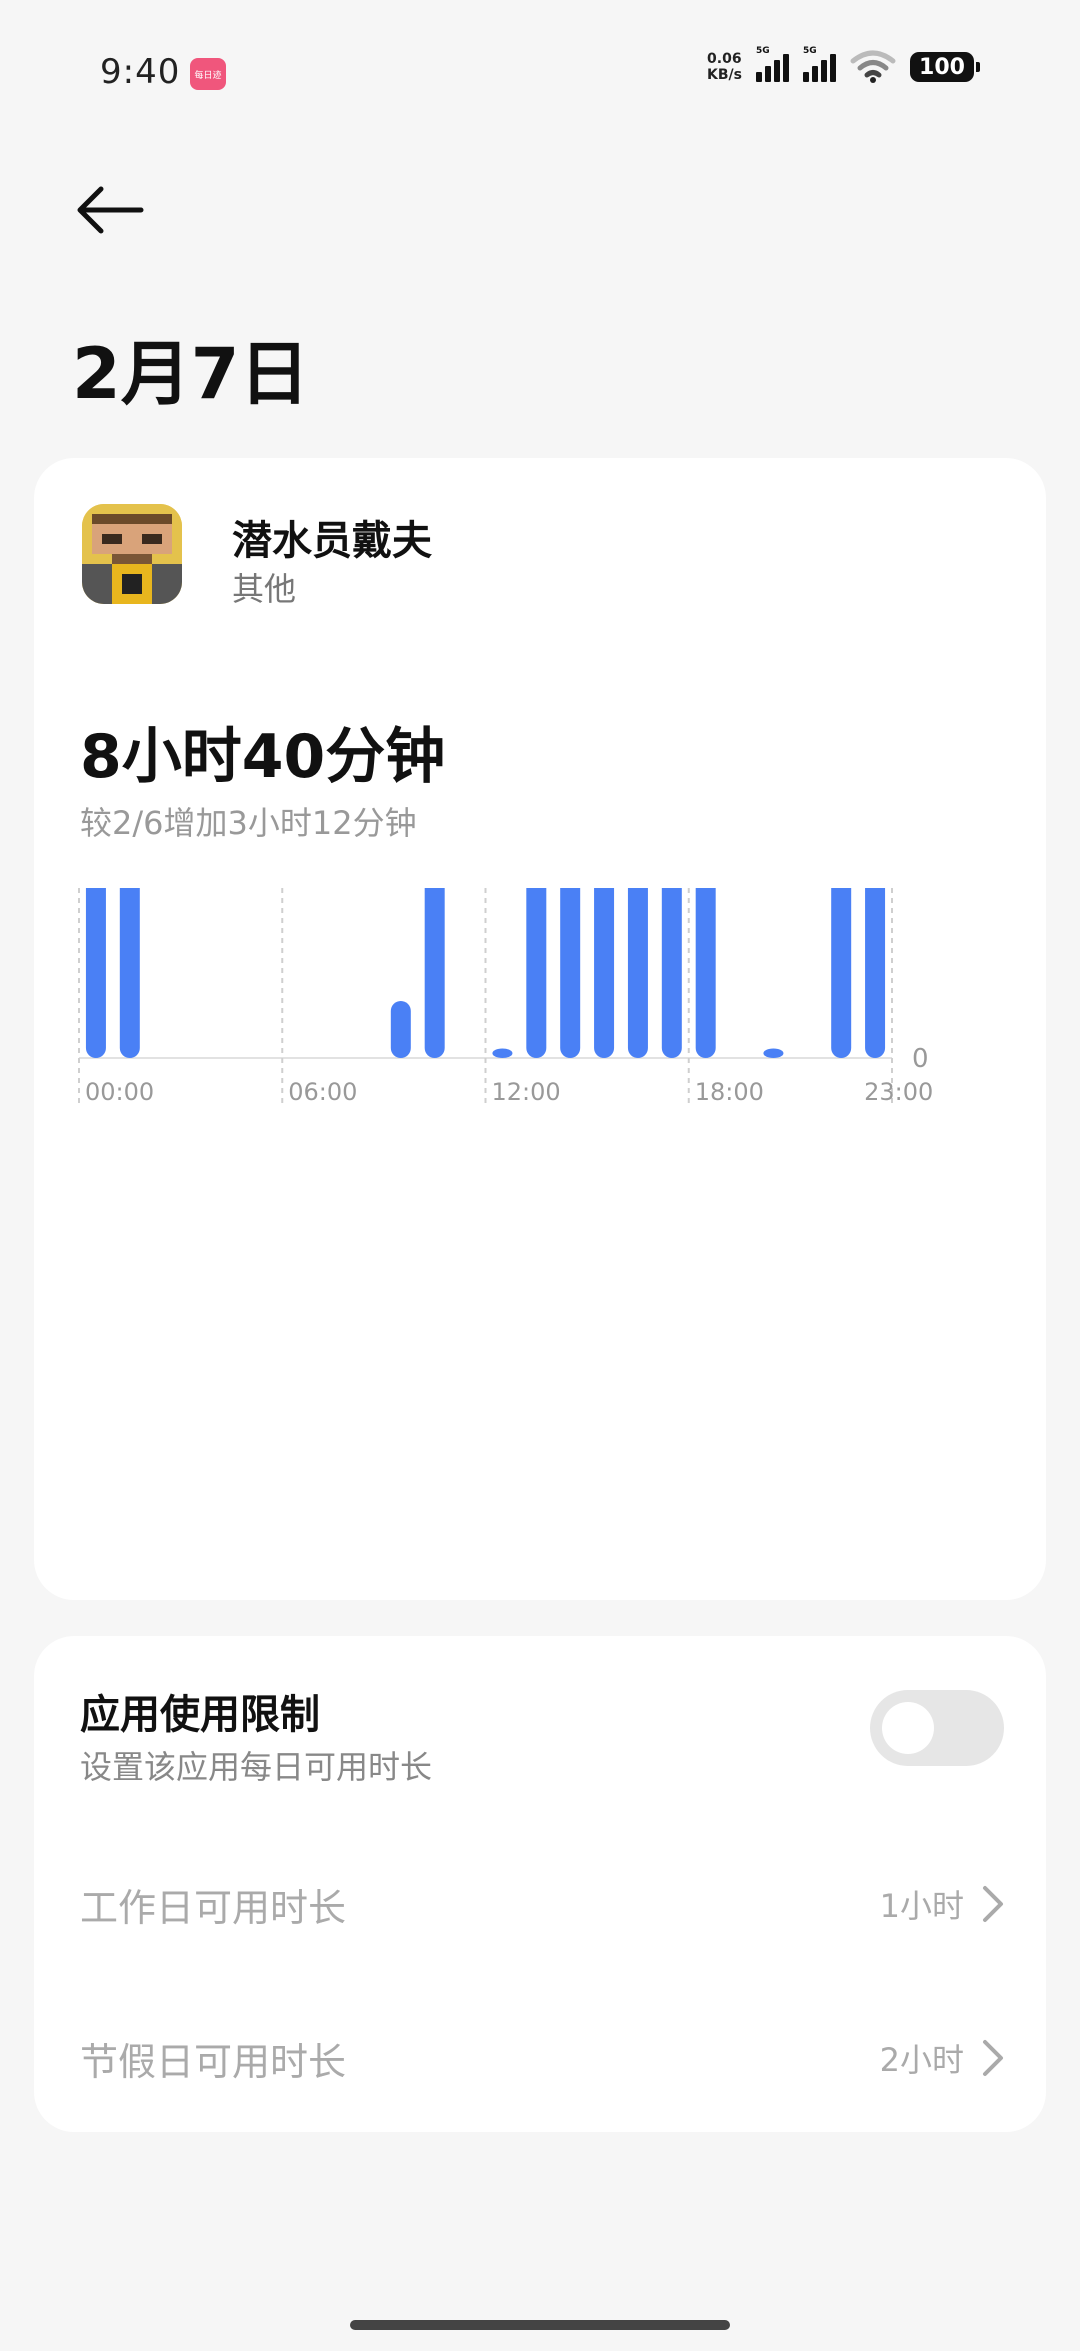  I want to click on app-icon, so click(132, 554).